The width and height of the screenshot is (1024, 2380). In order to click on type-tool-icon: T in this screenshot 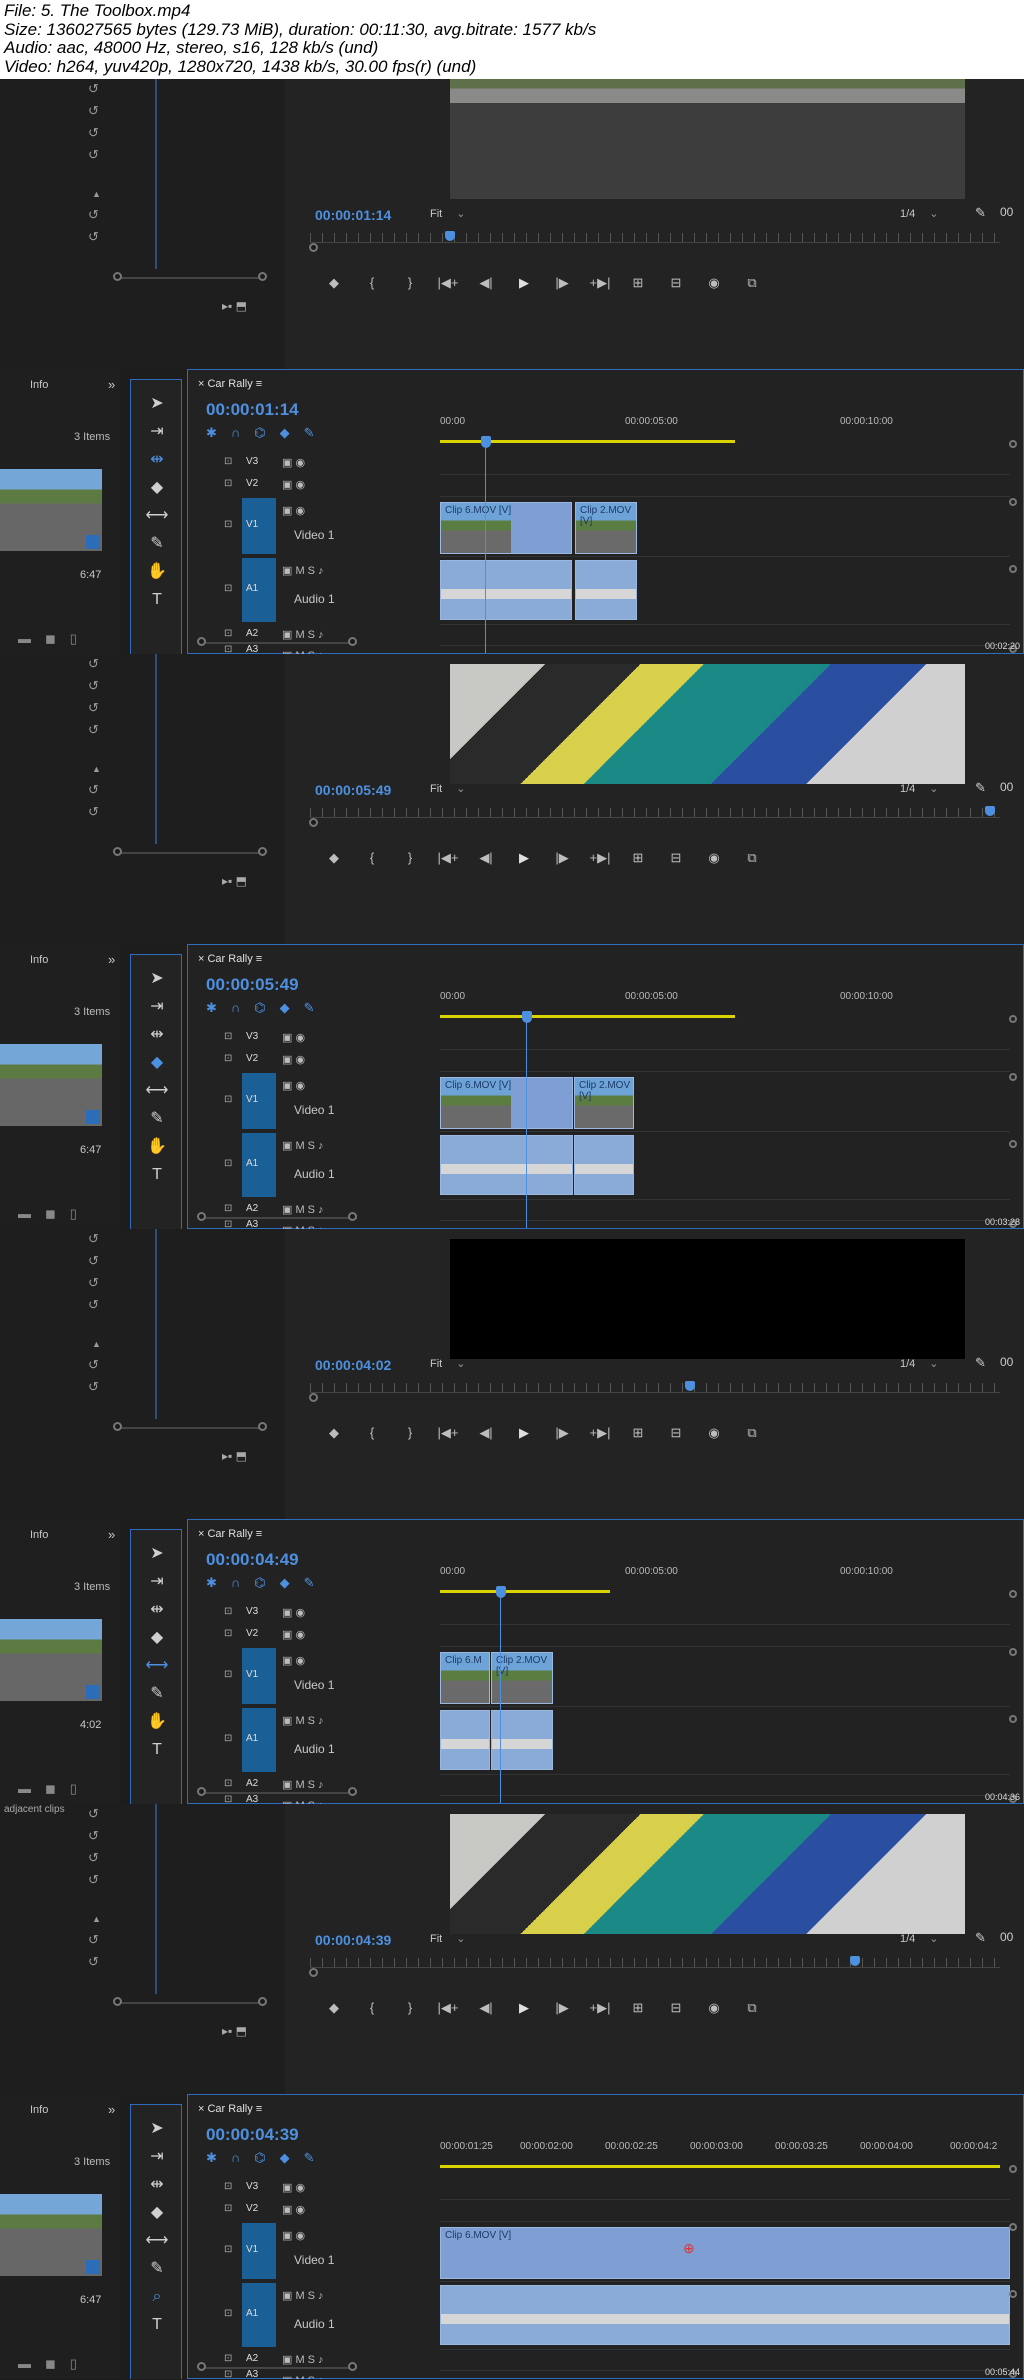, I will do `click(157, 2325)`.